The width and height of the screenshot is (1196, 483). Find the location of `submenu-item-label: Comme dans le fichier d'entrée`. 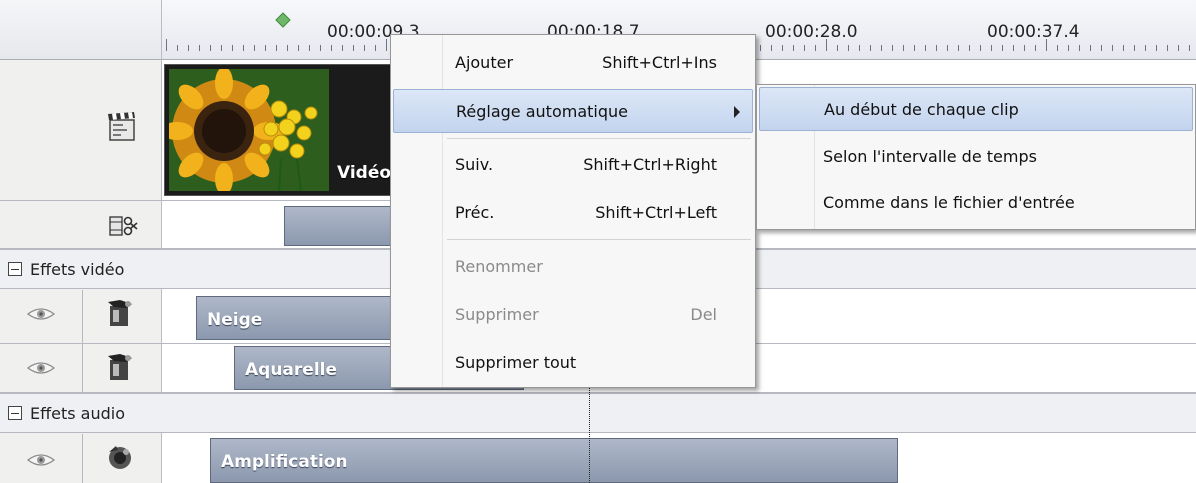

submenu-item-label: Comme dans le fichier d'entrée is located at coordinates (949, 202).